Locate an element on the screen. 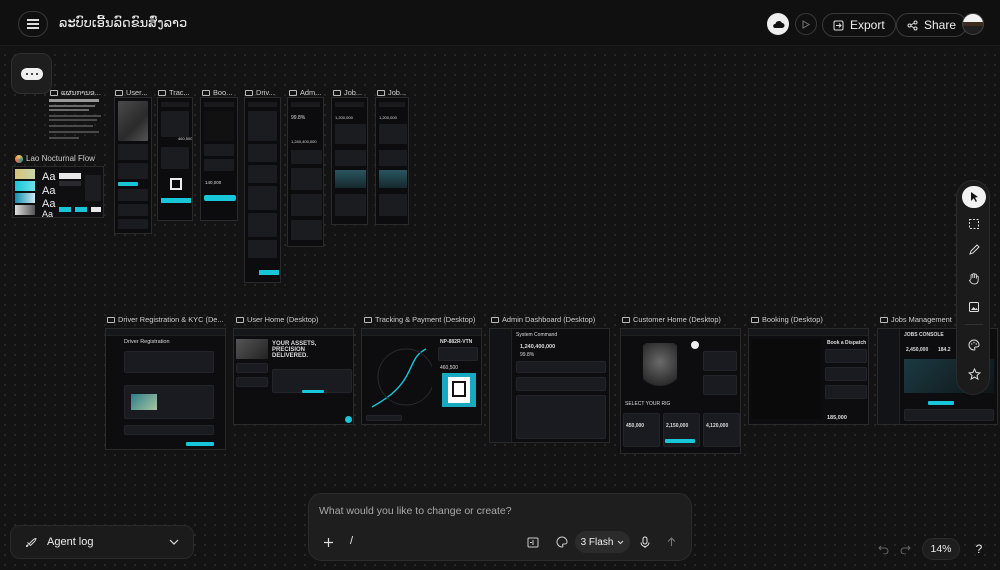  undo-button is located at coordinates (883, 549).